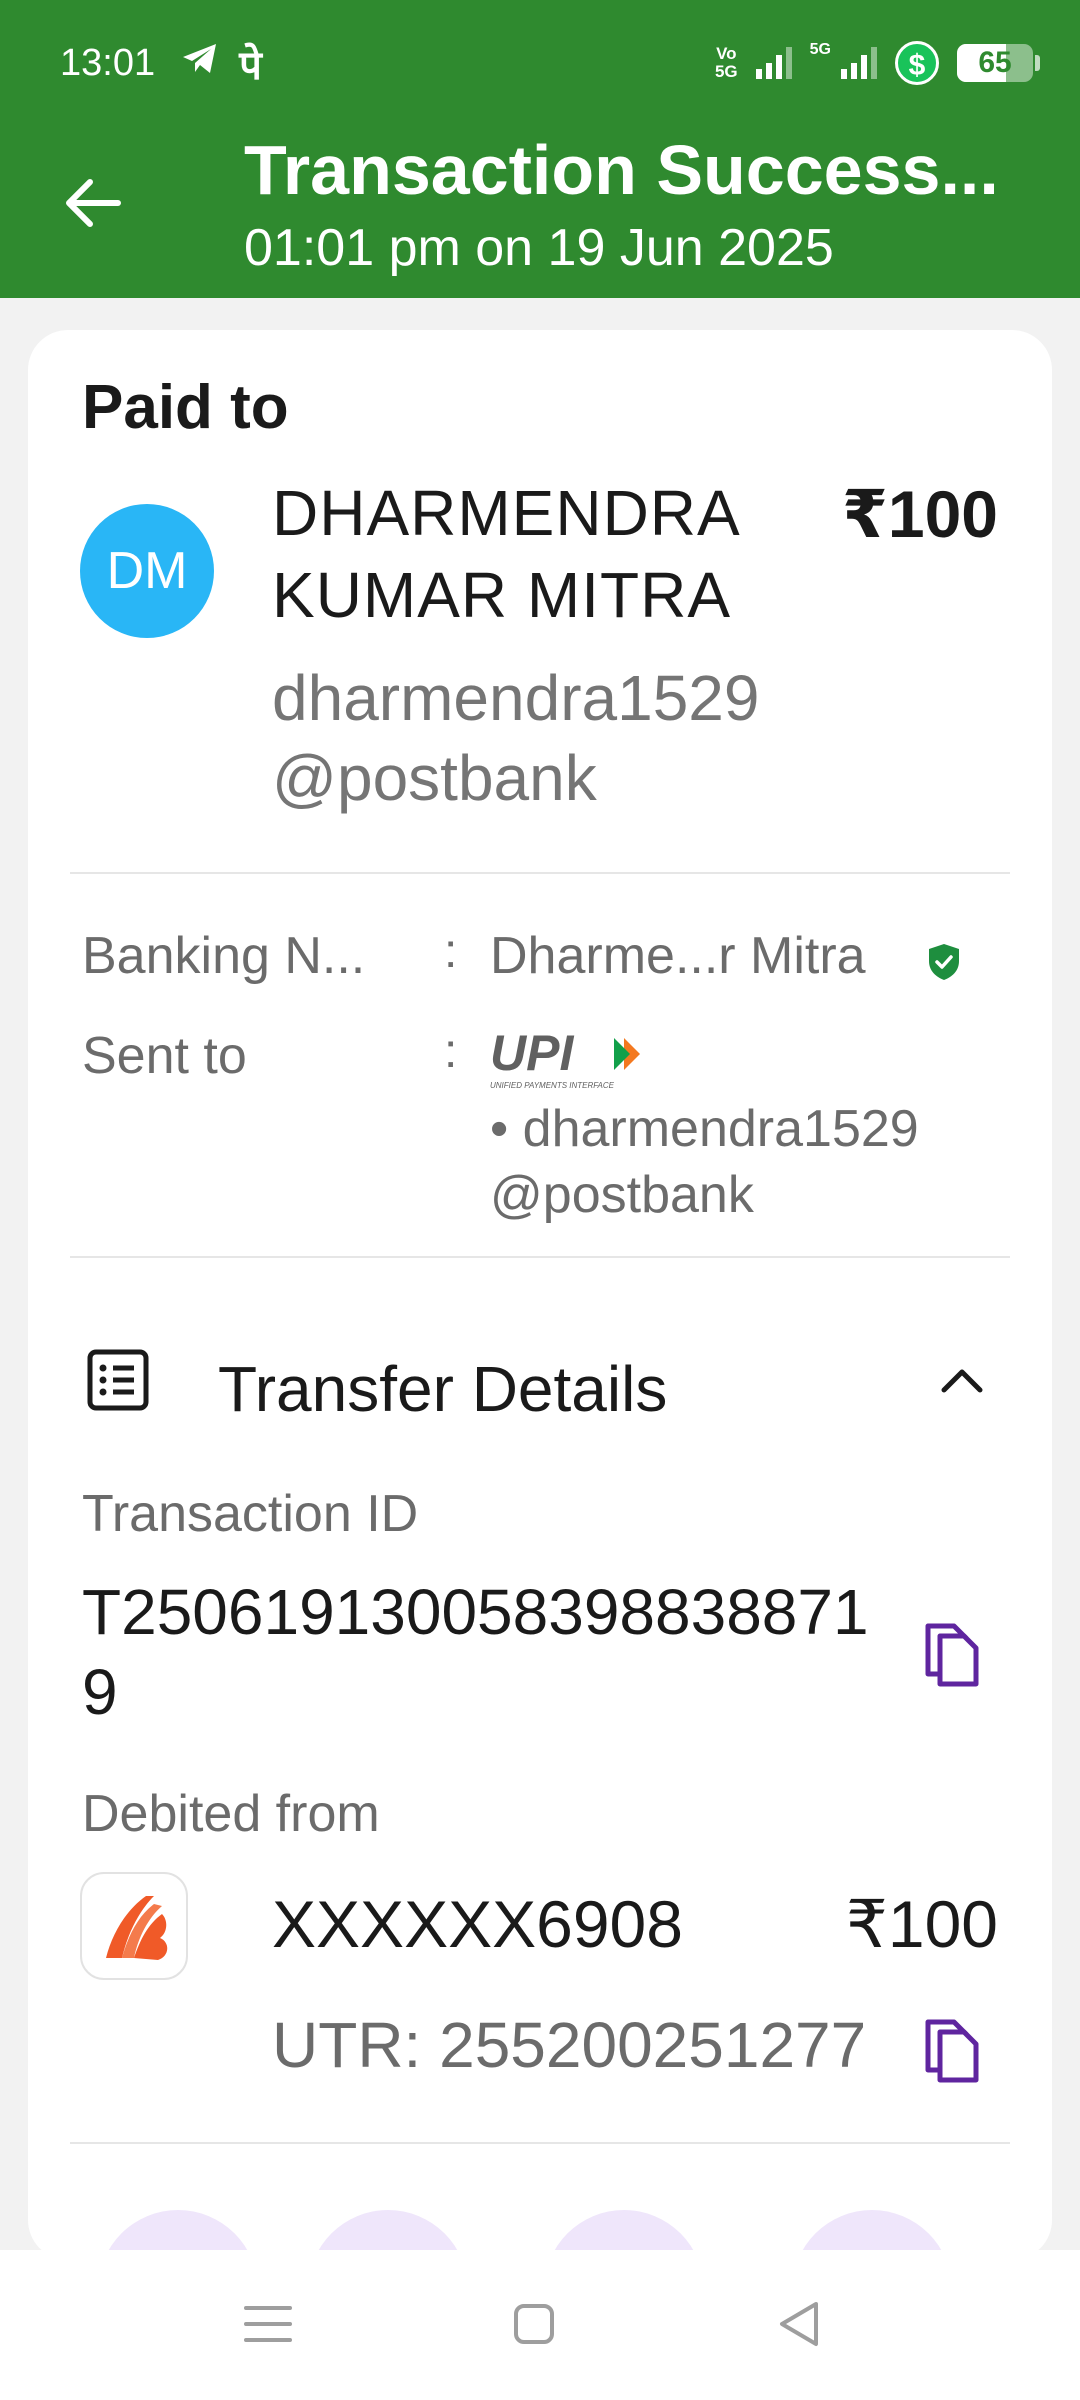 The image size is (1080, 2400). What do you see at coordinates (118, 1380) in the screenshot?
I see `receipt-list-icon` at bounding box center [118, 1380].